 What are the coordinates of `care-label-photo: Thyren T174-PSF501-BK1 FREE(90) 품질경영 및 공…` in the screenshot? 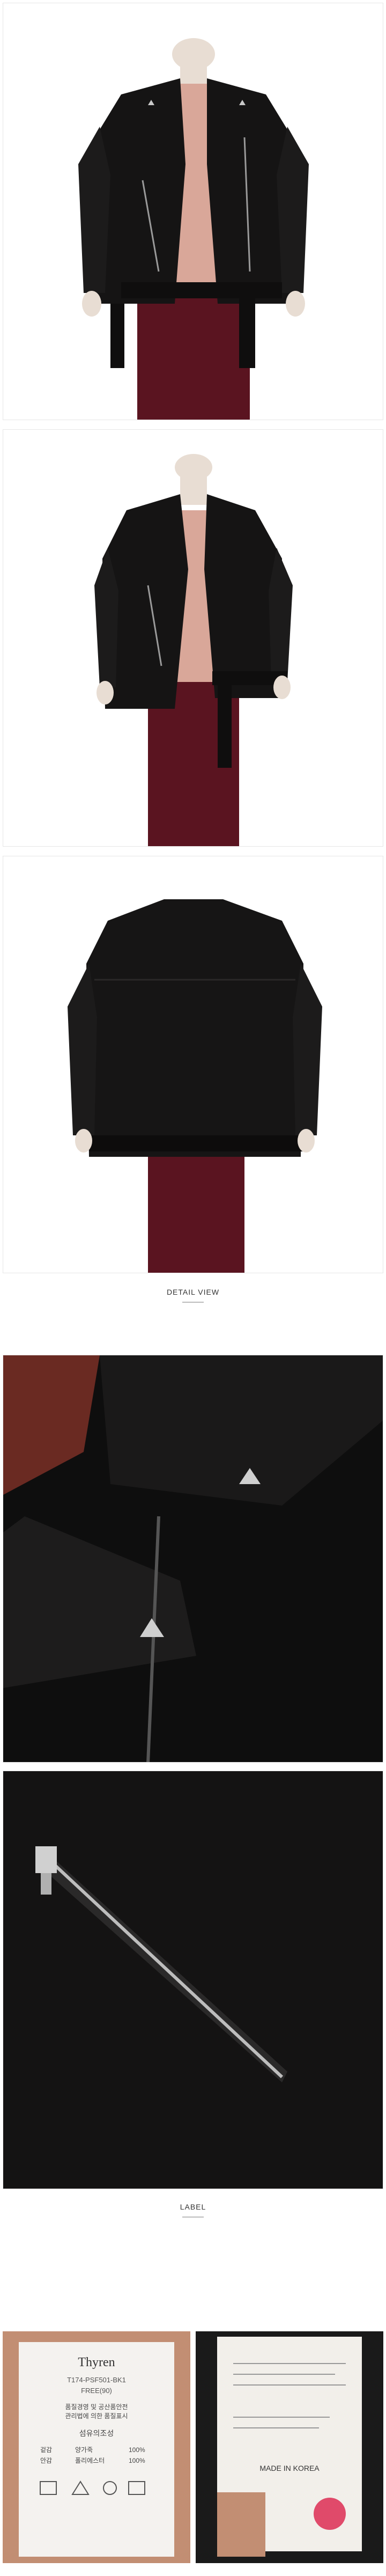 It's located at (96, 2447).